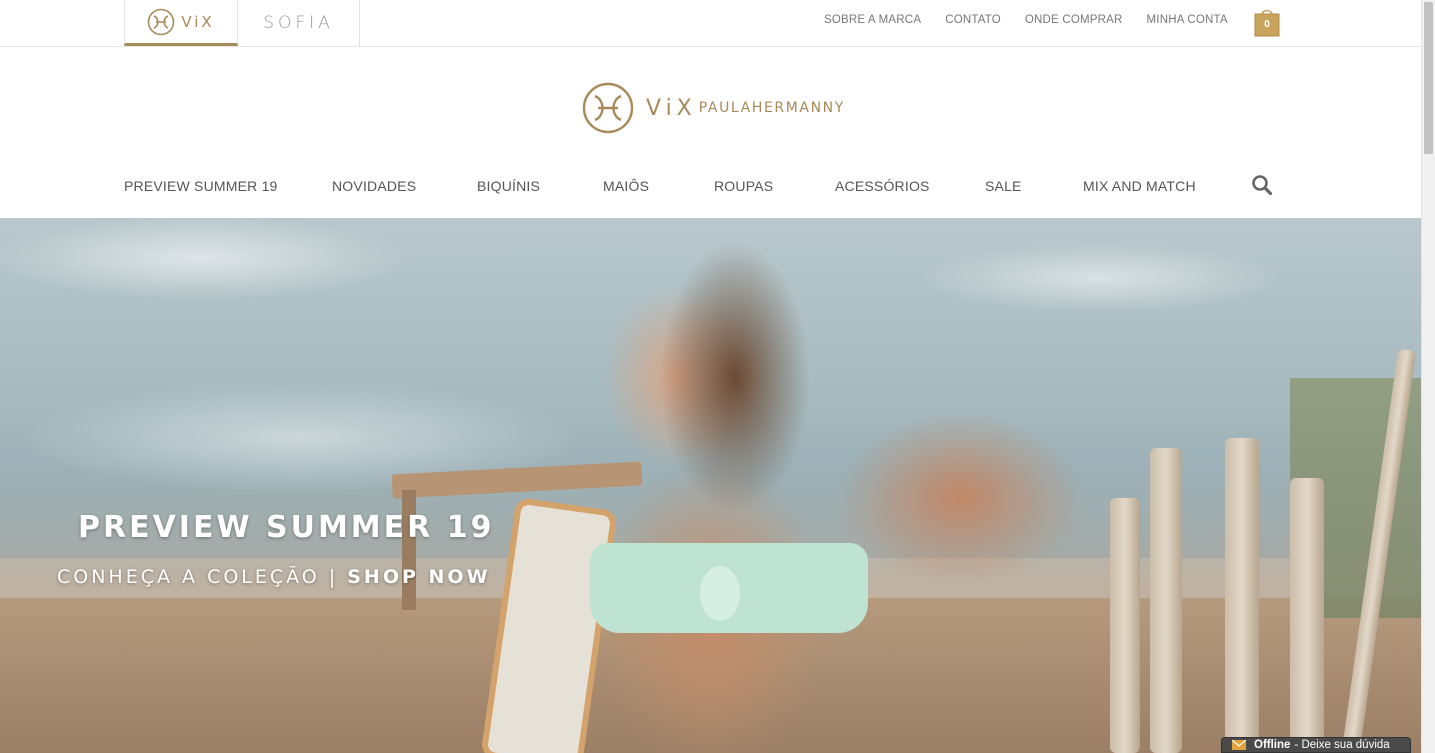 The height and width of the screenshot is (753, 1435). Describe the element at coordinates (973, 20) in the screenshot. I see `util-link-contato: CONTATO` at that location.